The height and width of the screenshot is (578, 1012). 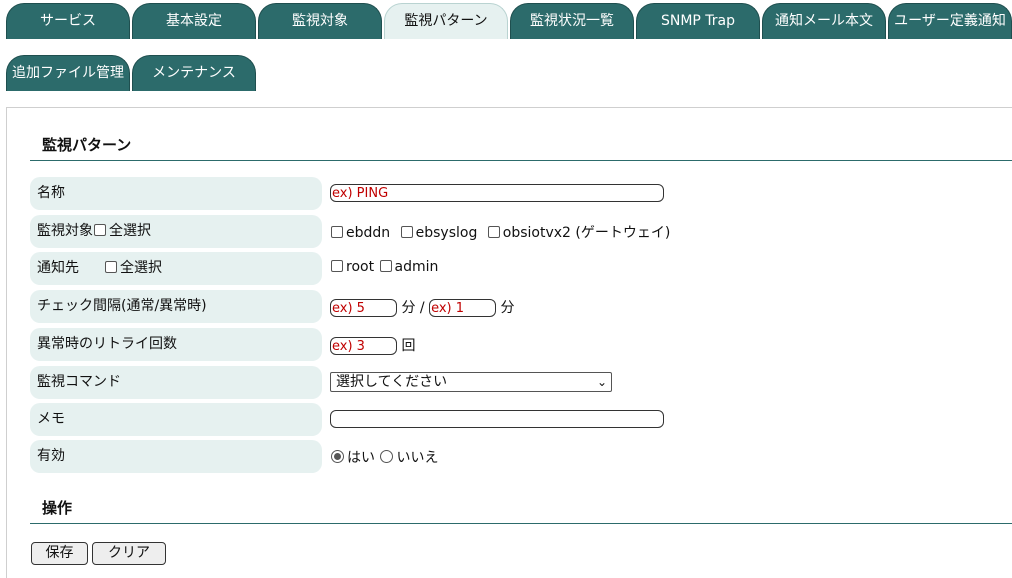 I want to click on target-ebddn-checkbox, so click(x=337, y=232).